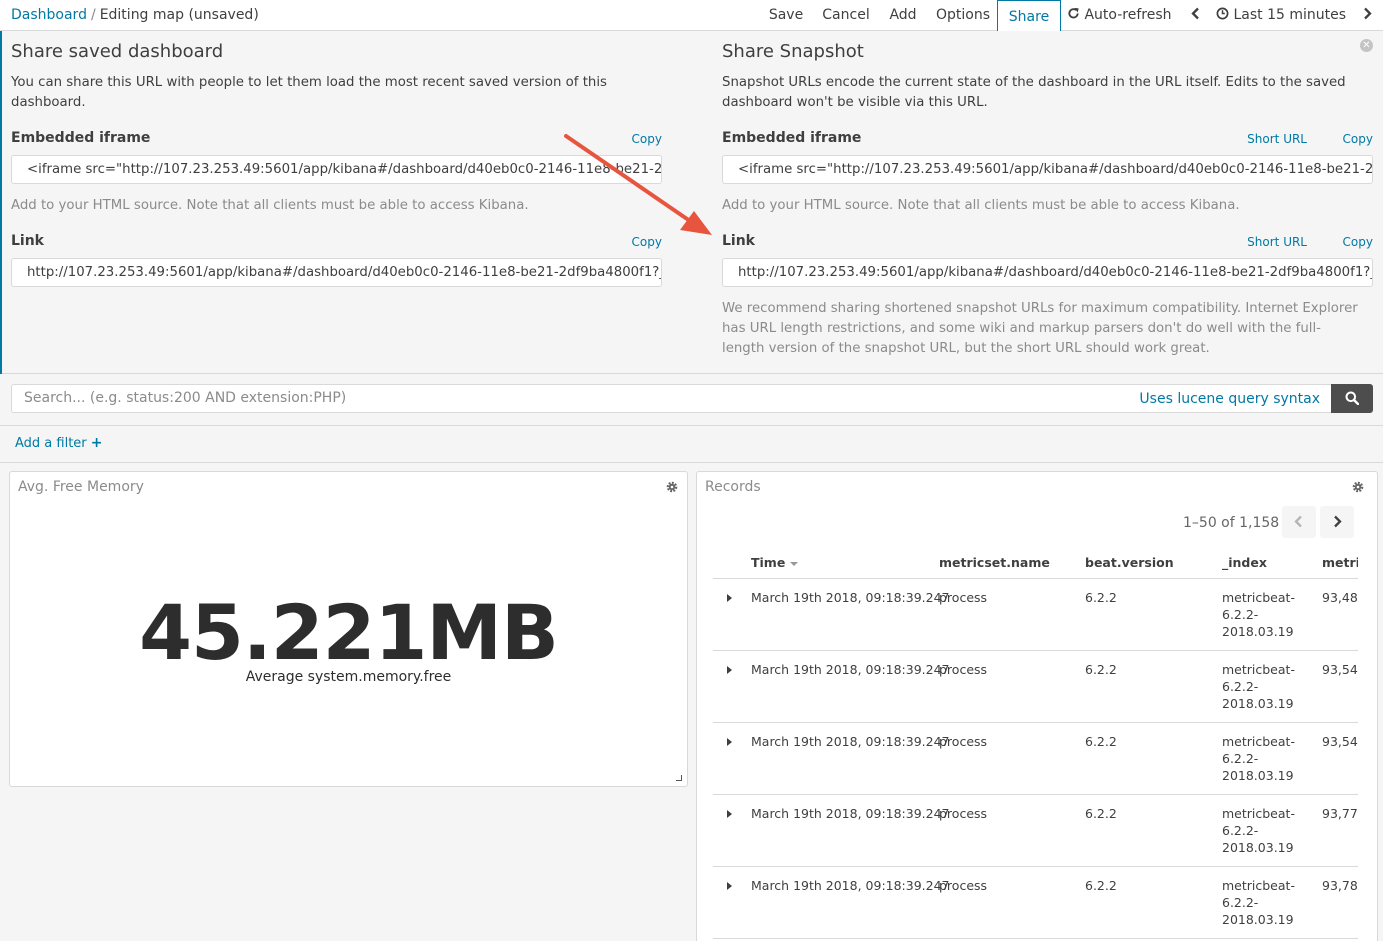  Describe the element at coordinates (691, 444) in the screenshot. I see `filter-bar: Add a filter +` at that location.